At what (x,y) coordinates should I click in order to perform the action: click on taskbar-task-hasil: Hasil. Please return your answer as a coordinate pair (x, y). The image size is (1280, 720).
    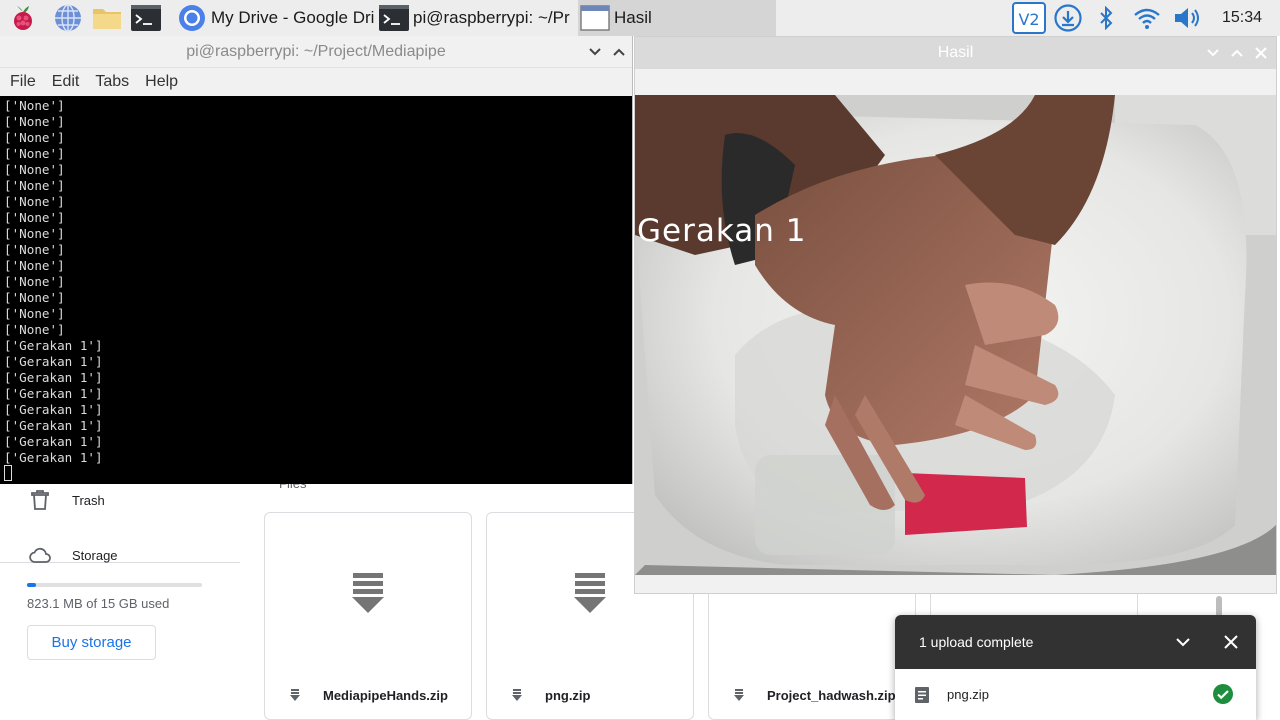
    Looking at the image, I should click on (677, 18).